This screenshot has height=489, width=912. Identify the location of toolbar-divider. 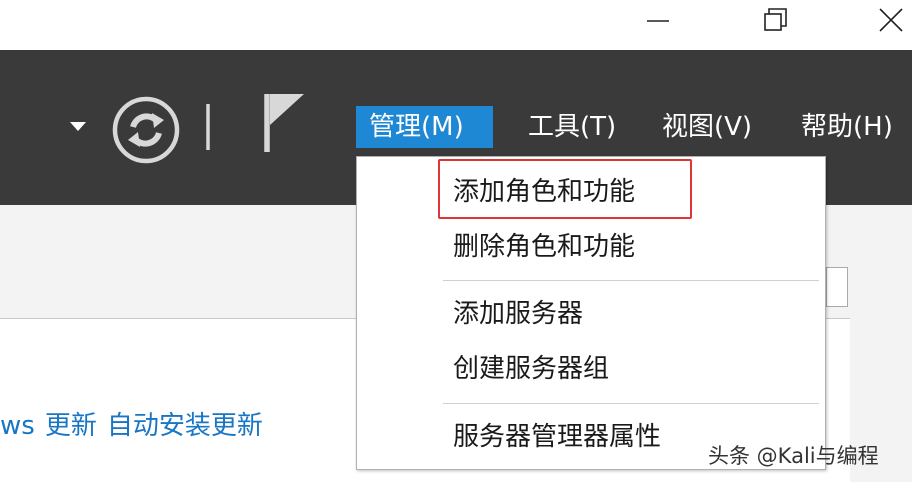
(208, 127).